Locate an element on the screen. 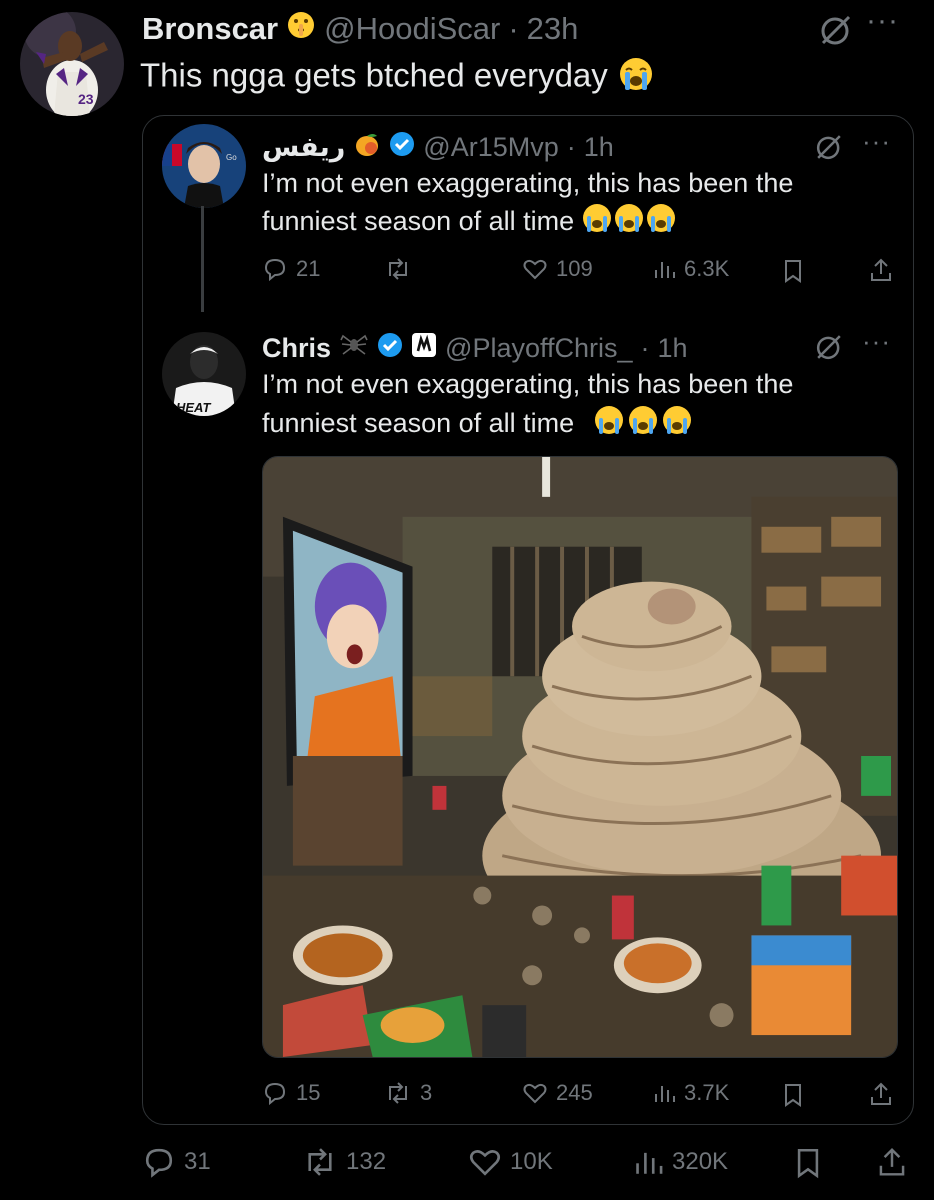 The width and height of the screenshot is (934, 1200). views-count: 3.7K is located at coordinates (707, 1092).